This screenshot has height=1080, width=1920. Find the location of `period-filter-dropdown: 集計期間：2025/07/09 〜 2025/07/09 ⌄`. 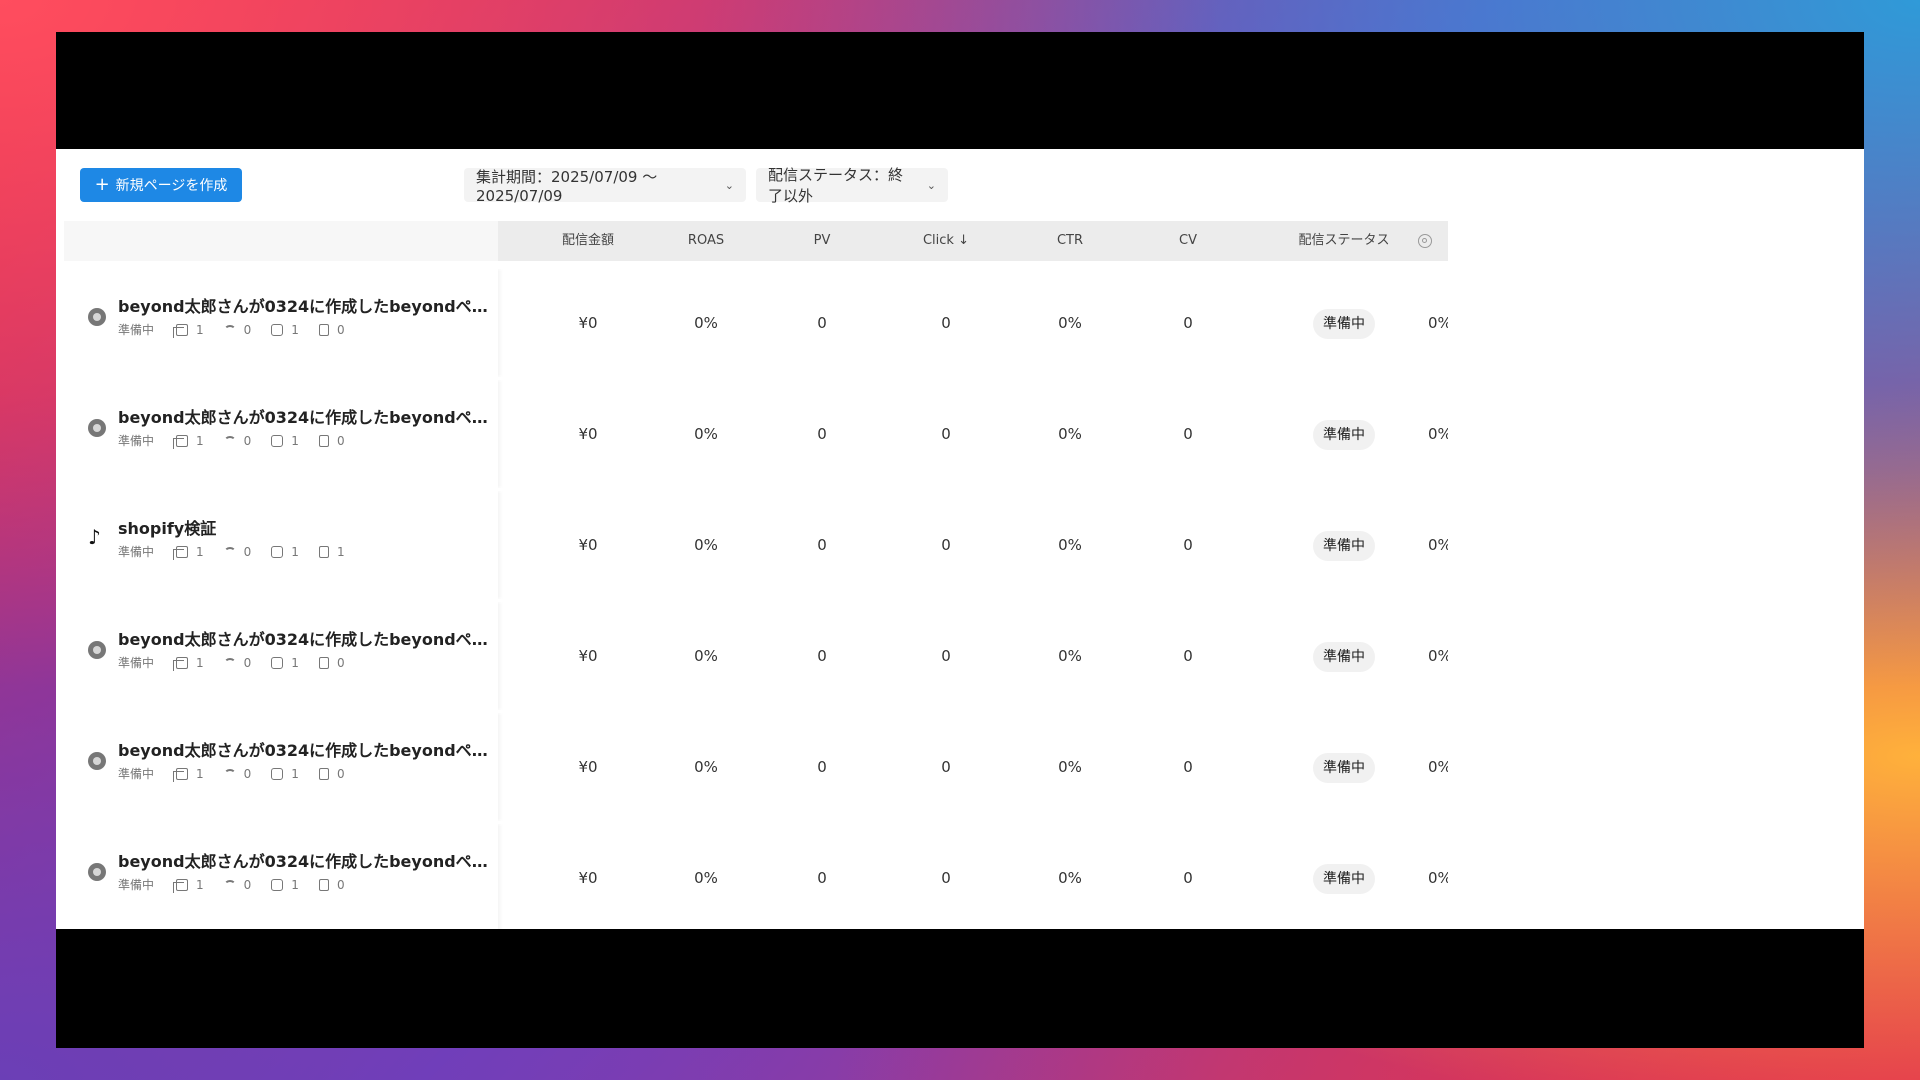

period-filter-dropdown: 集計期間：2025/07/09 〜 2025/07/09 ⌄ is located at coordinates (605, 186).